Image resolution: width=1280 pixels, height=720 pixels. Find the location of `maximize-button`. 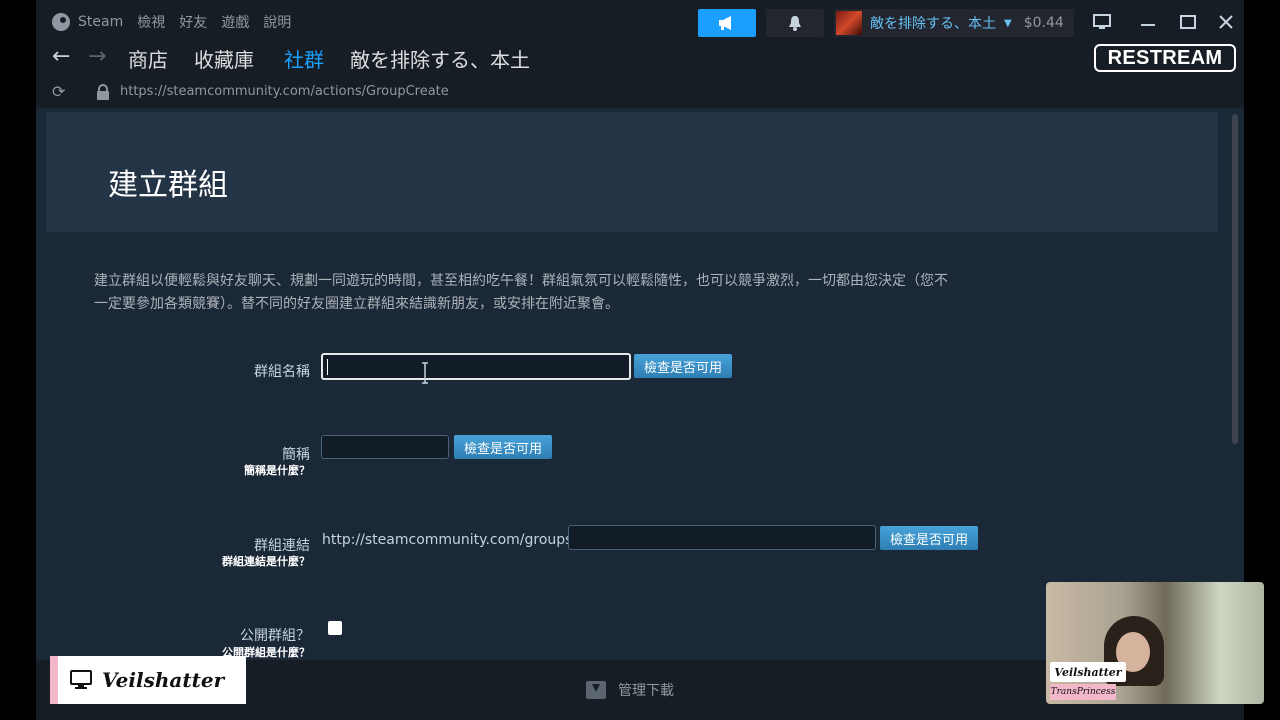

maximize-button is located at coordinates (1188, 22).